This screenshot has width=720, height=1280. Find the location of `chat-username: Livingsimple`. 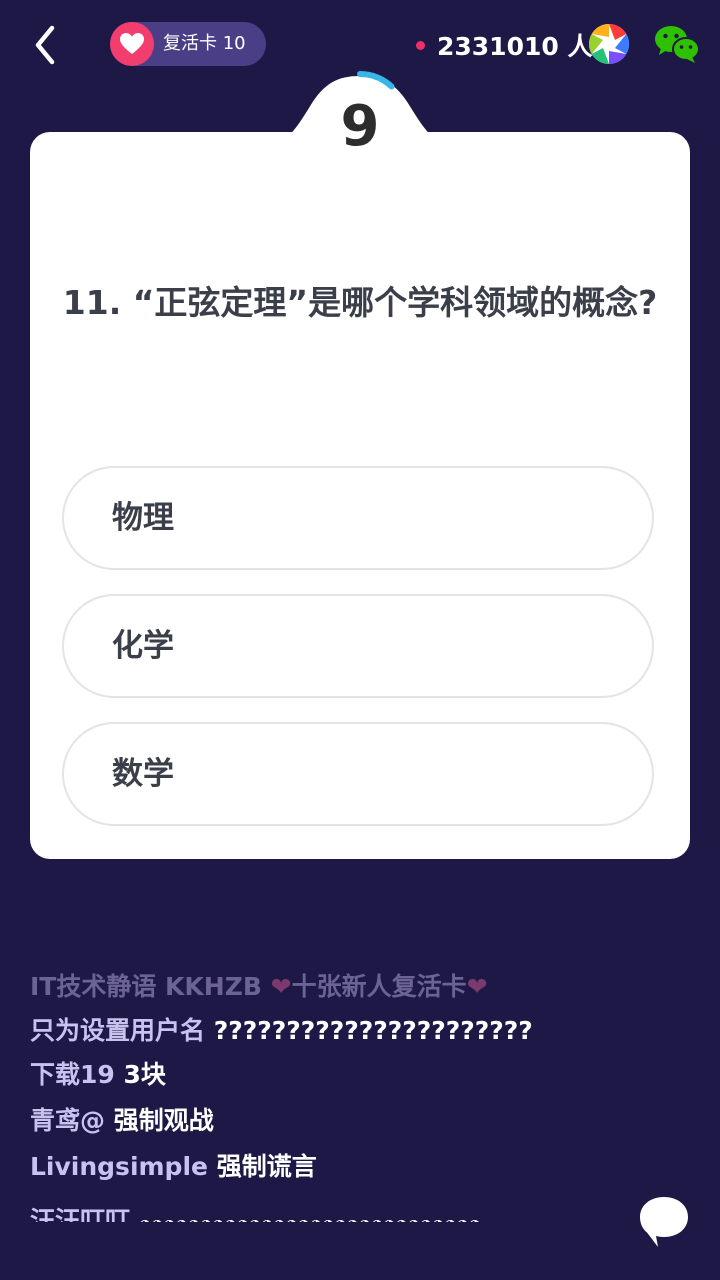

chat-username: Livingsimple is located at coordinates (119, 1166).